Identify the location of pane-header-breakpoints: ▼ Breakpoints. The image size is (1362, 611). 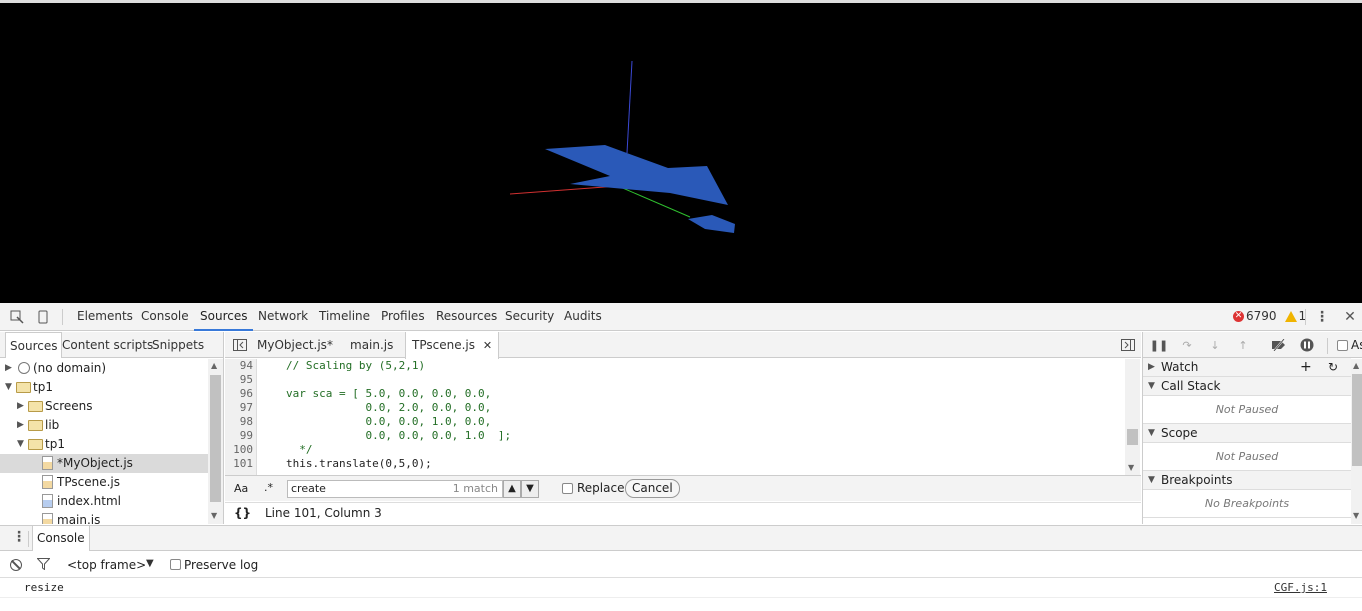
(1247, 480).